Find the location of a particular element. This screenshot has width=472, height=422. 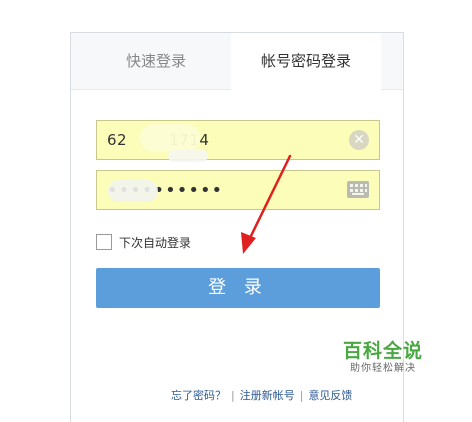

forgot-password-link: 忘了密码？ is located at coordinates (198, 395).